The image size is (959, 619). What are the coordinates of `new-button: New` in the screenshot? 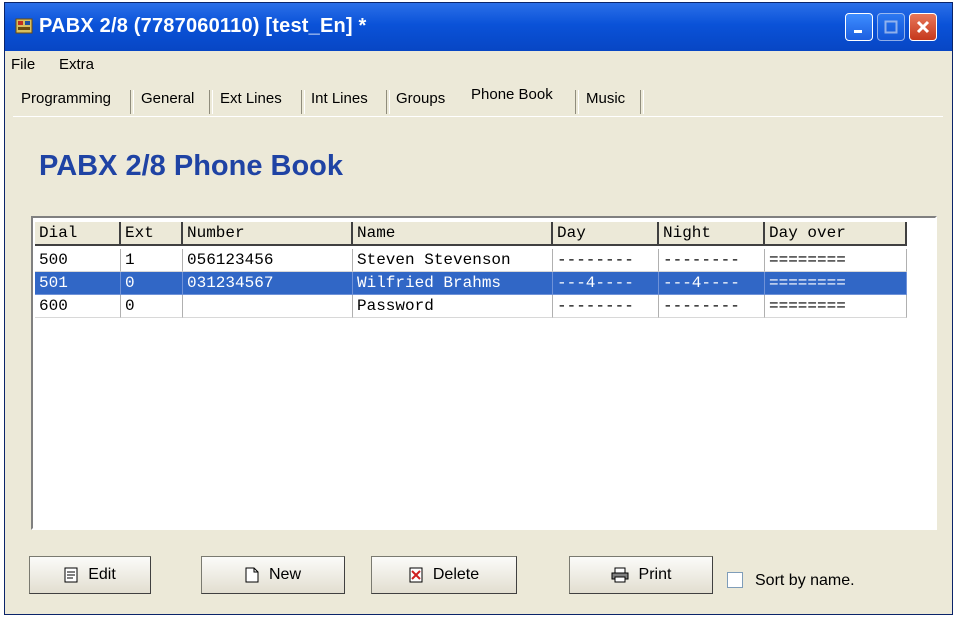 It's located at (273, 575).